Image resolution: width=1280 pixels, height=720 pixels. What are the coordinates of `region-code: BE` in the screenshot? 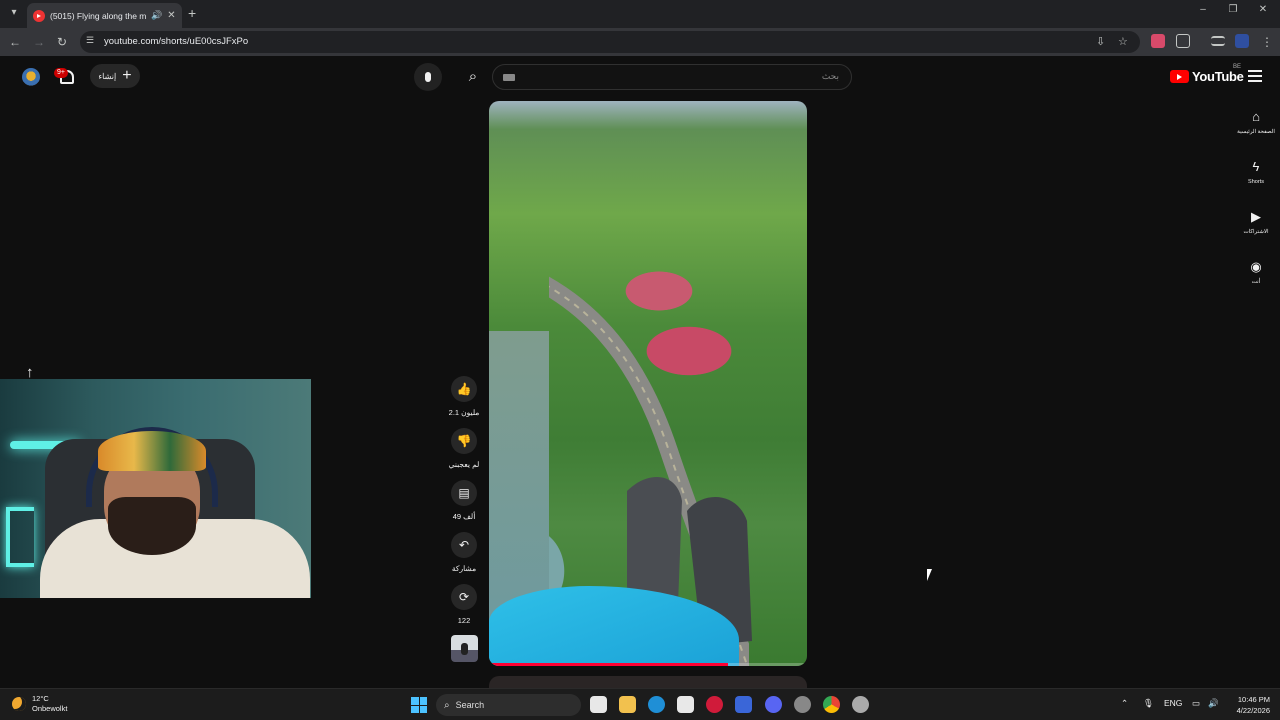 It's located at (1237, 67).